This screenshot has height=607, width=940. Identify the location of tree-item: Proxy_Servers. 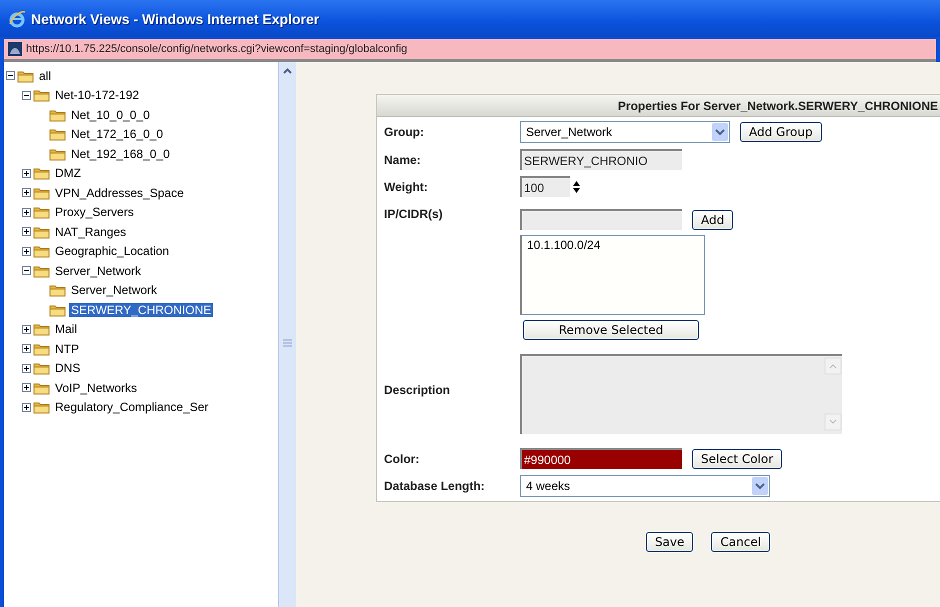
(94, 212).